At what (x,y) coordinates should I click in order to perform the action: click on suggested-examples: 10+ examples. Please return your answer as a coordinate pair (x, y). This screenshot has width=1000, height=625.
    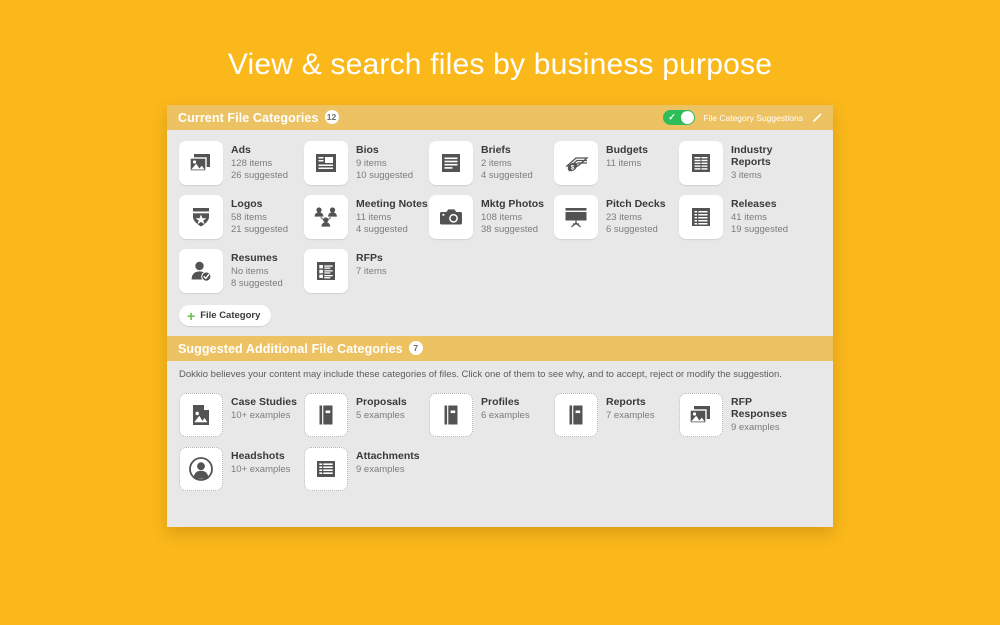
    Looking at the image, I should click on (261, 415).